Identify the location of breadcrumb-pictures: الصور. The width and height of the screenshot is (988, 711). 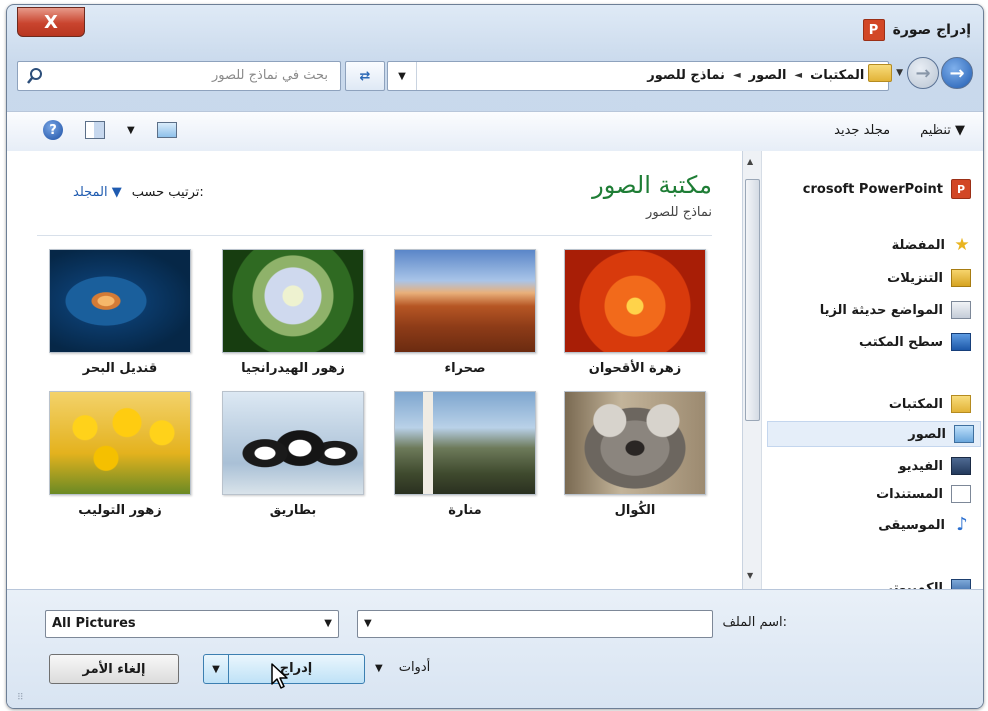
(768, 75).